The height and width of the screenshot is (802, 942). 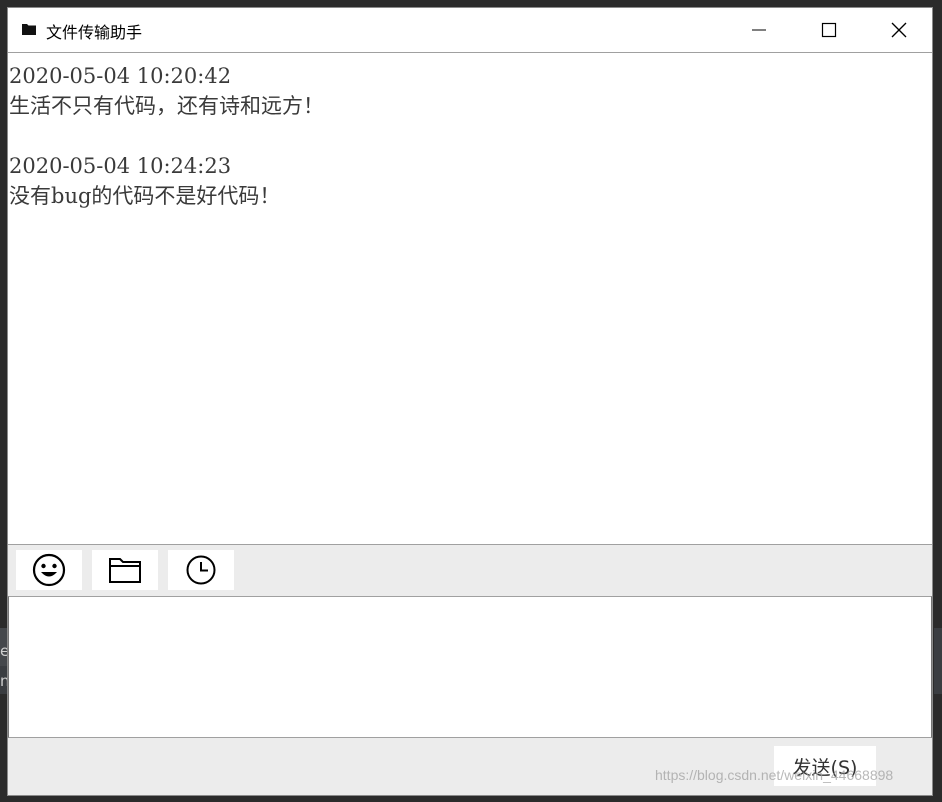 I want to click on send-file-button, so click(x=125, y=570).